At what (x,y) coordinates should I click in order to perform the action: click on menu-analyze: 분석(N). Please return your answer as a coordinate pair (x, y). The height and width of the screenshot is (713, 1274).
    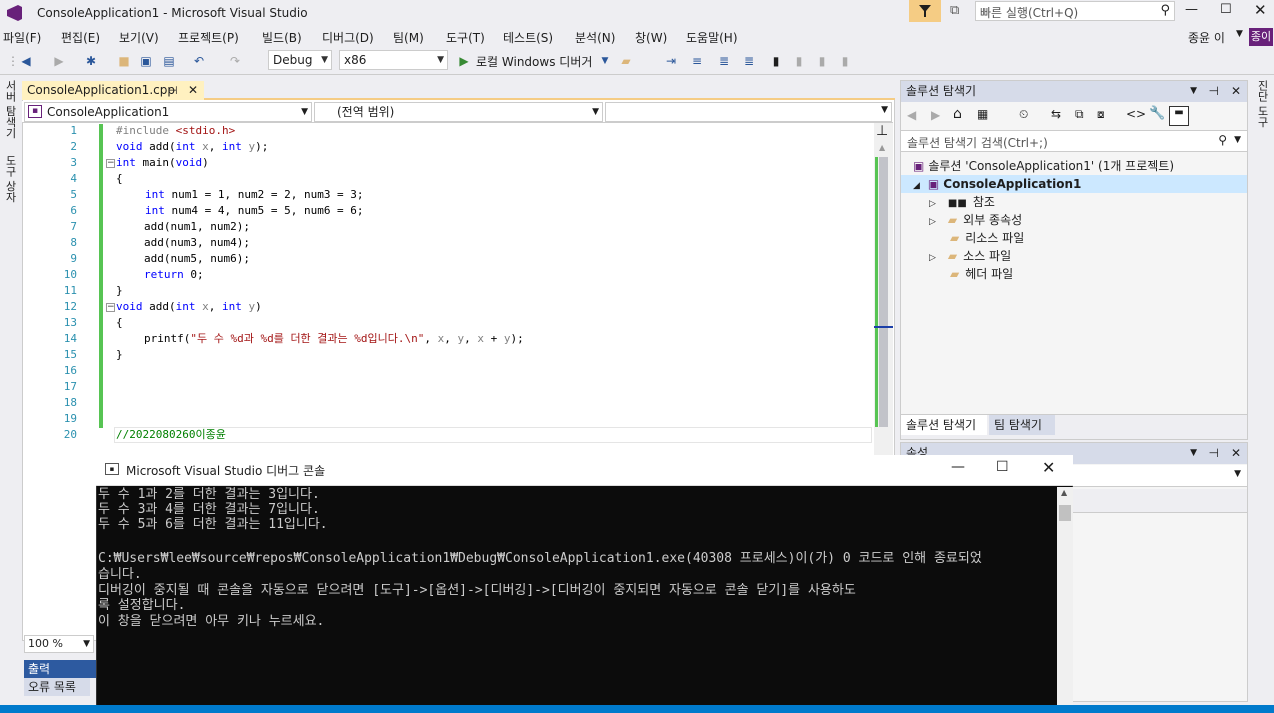
    Looking at the image, I should click on (595, 37).